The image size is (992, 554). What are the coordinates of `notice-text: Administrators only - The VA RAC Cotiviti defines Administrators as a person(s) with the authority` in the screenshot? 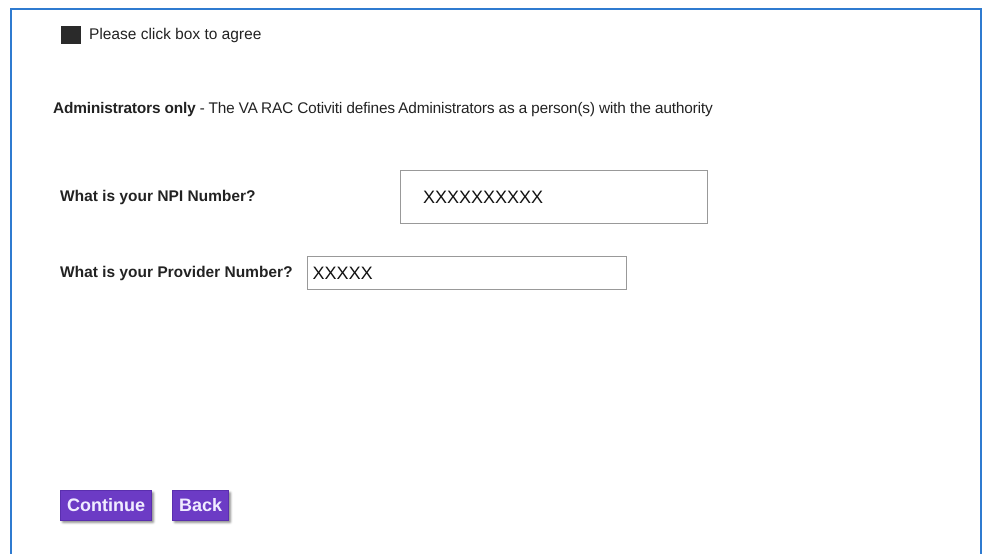 It's located at (383, 109).